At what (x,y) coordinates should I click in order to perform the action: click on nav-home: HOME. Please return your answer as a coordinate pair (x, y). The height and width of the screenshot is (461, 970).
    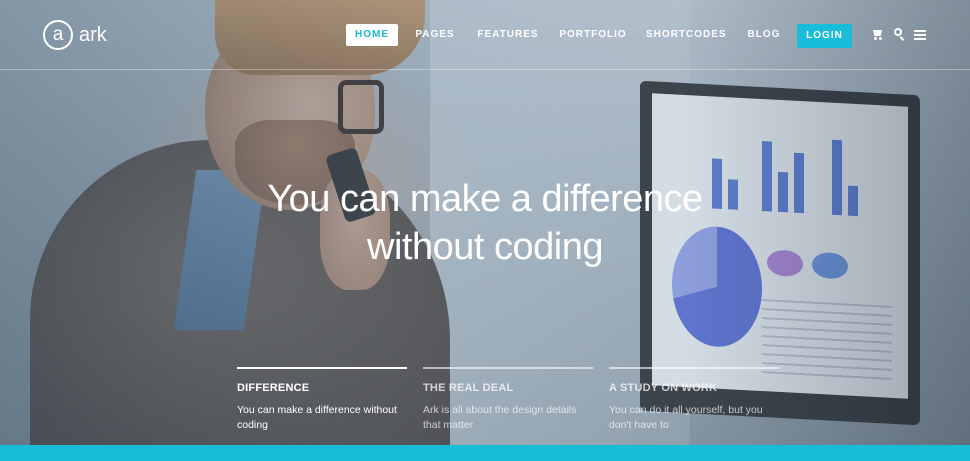
    Looking at the image, I should click on (372, 35).